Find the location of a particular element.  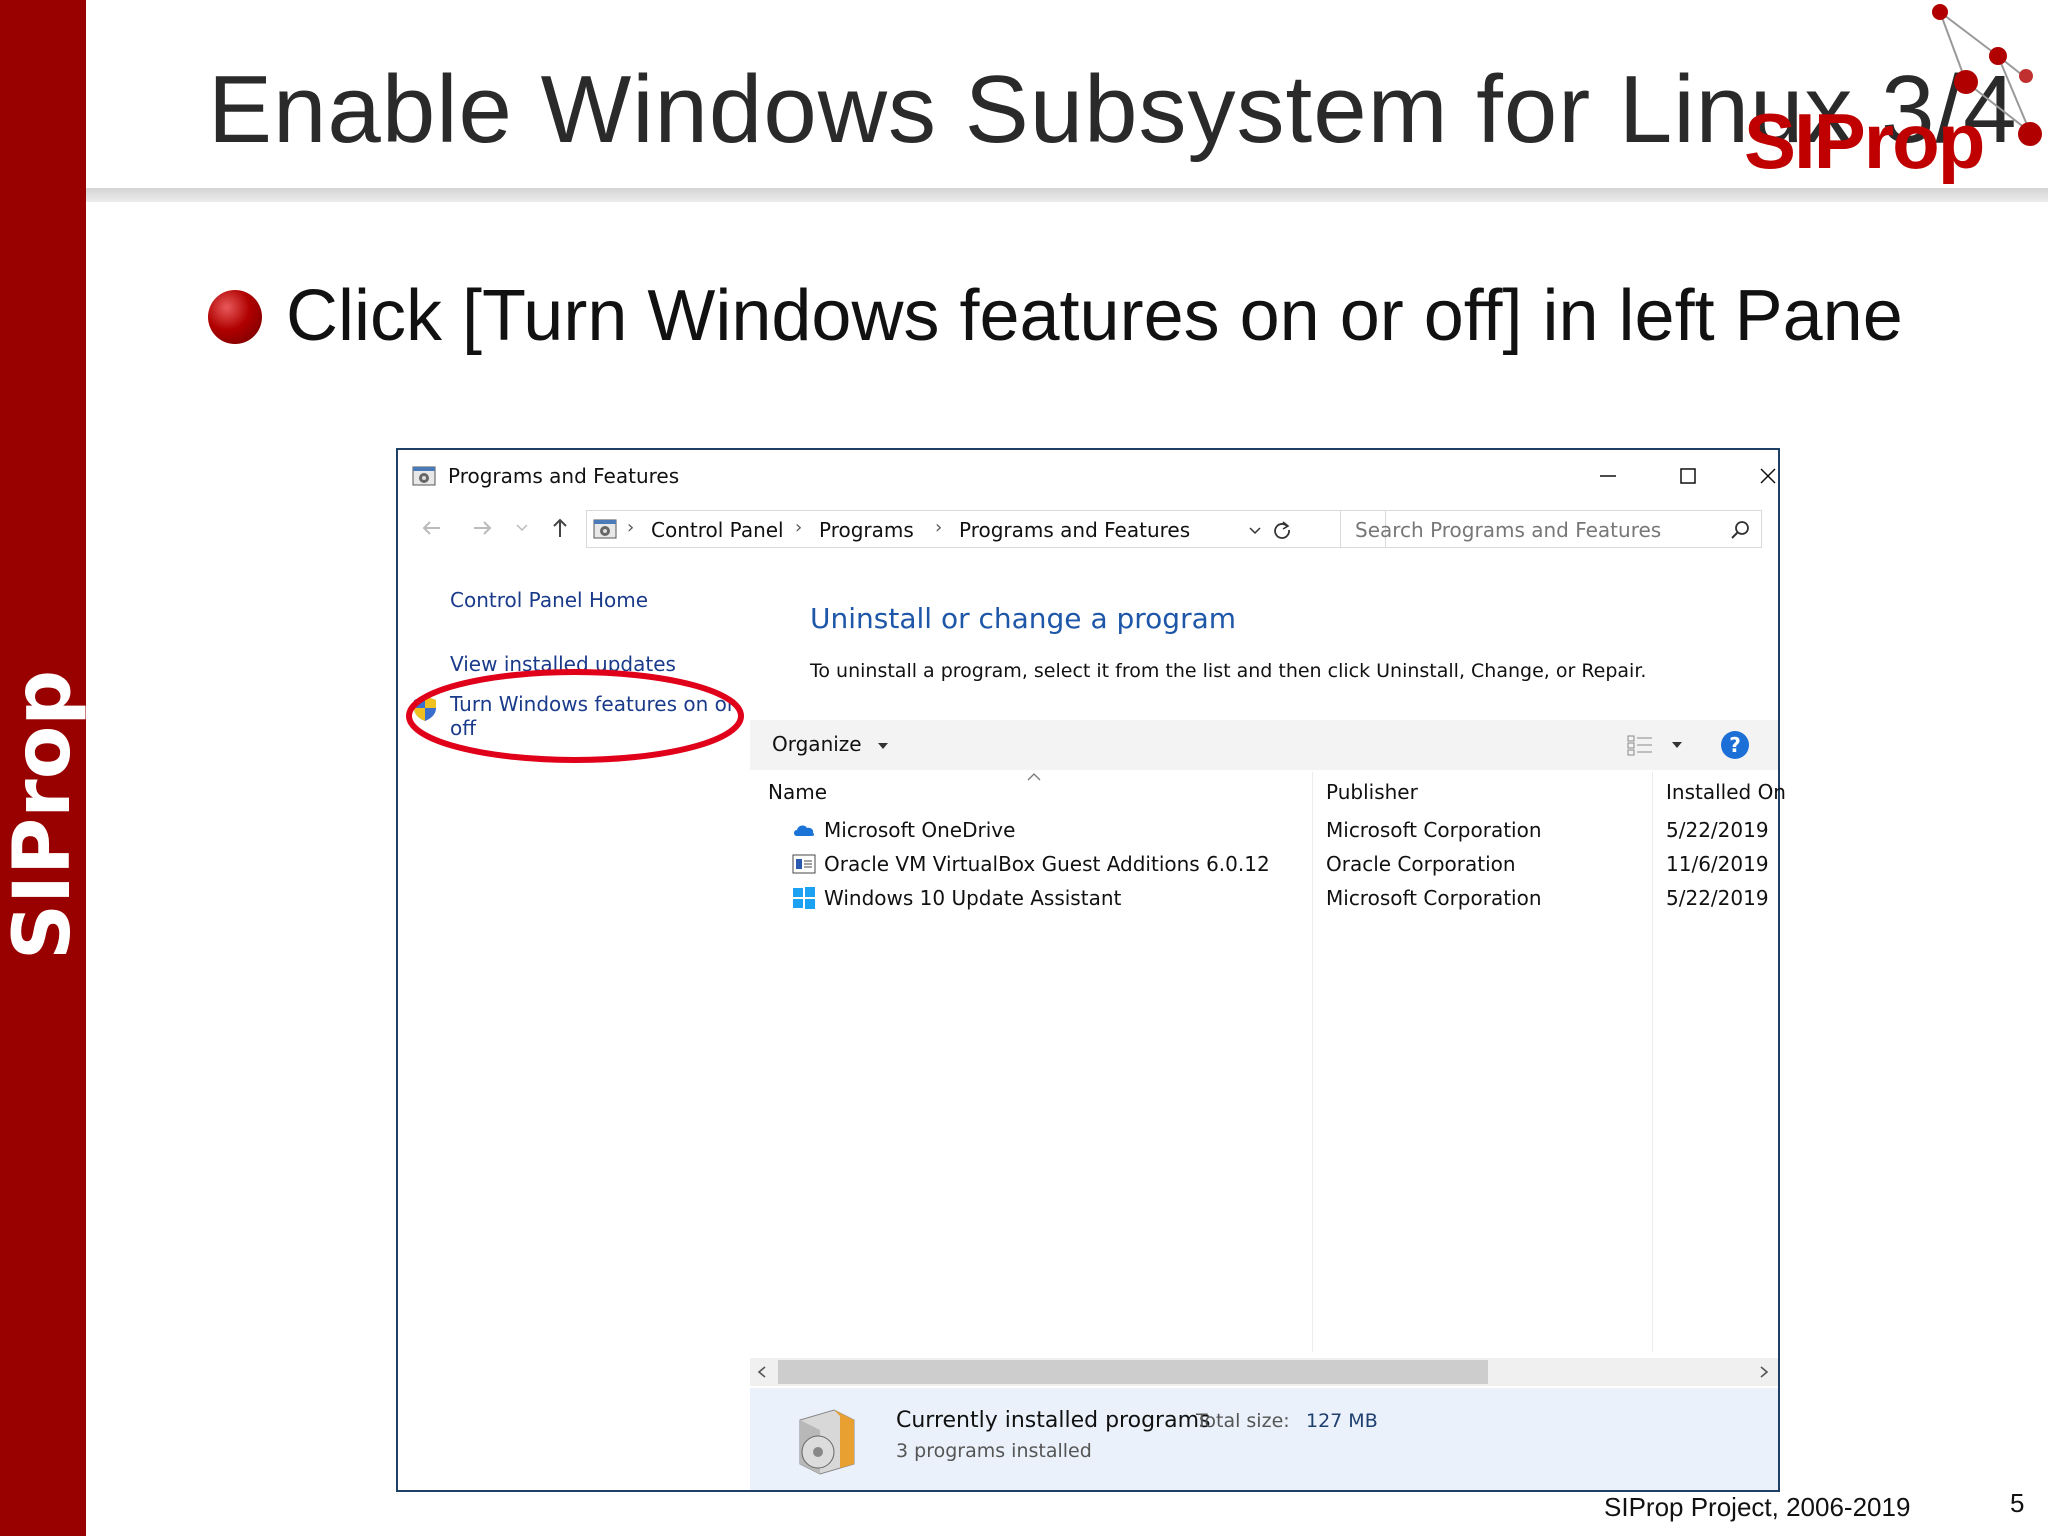

search-placeholder: Search Programs and Features is located at coordinates (1508, 530).